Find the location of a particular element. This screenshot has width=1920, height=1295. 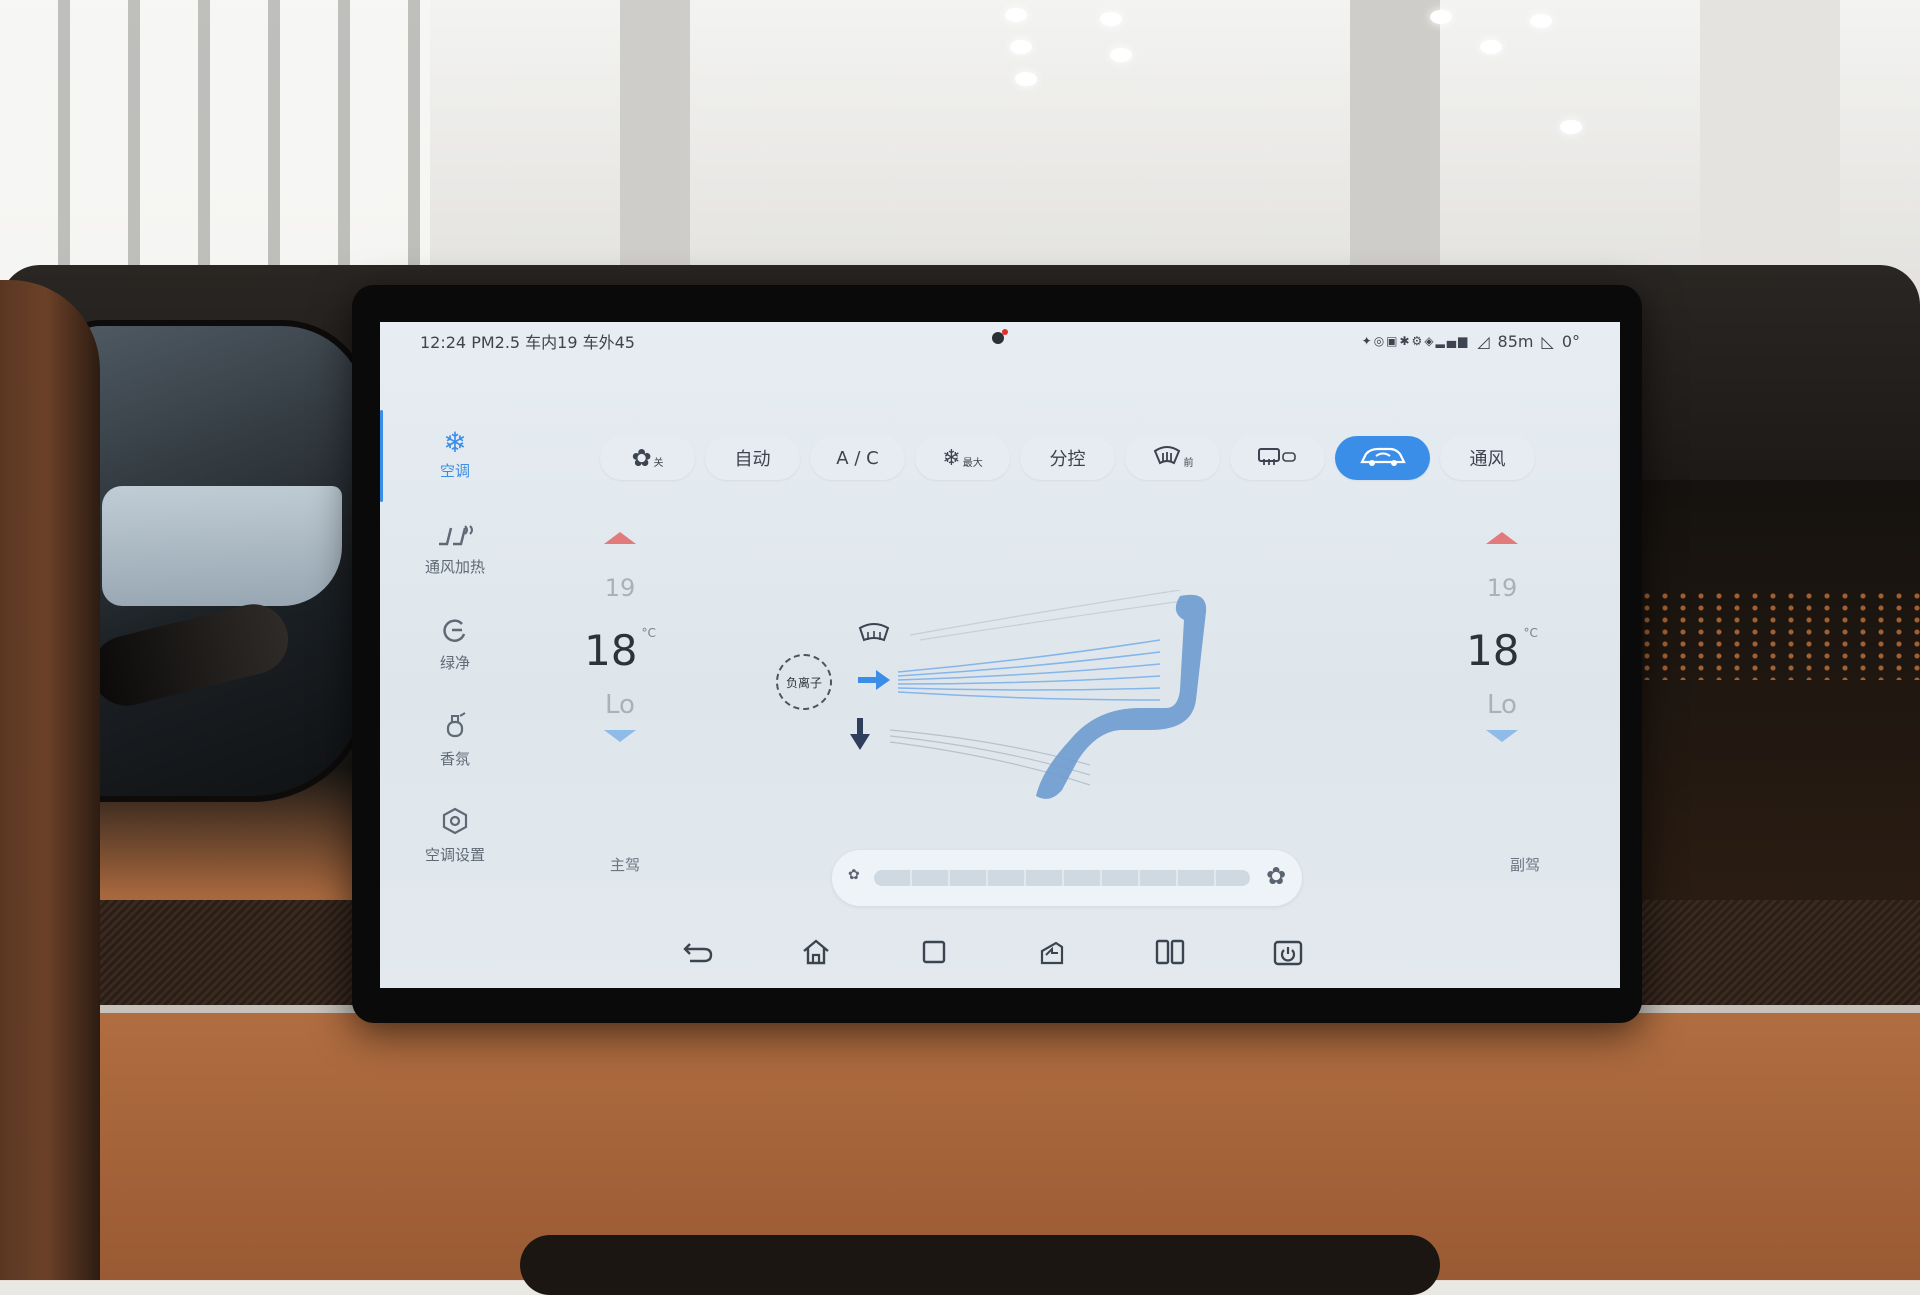

sidebar-item-ac-settings: 空调设置 is located at coordinates (455, 835).